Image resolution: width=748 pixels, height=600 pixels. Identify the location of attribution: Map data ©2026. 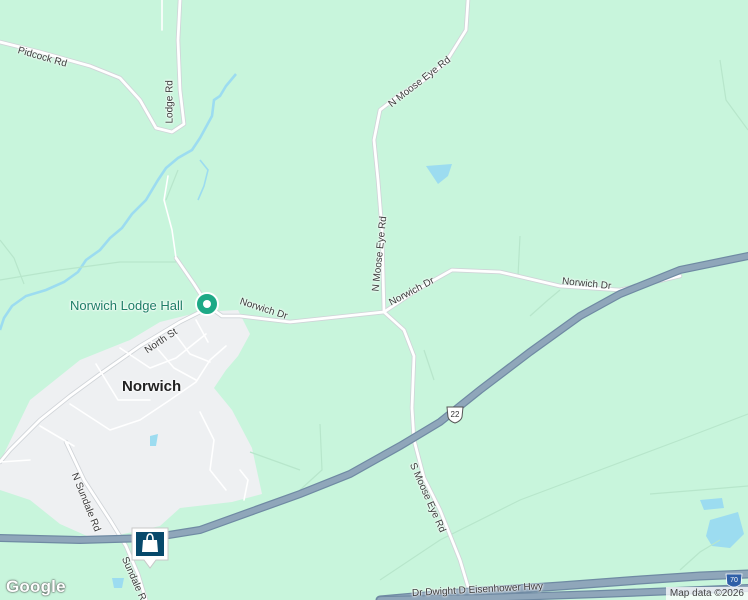
(706, 593).